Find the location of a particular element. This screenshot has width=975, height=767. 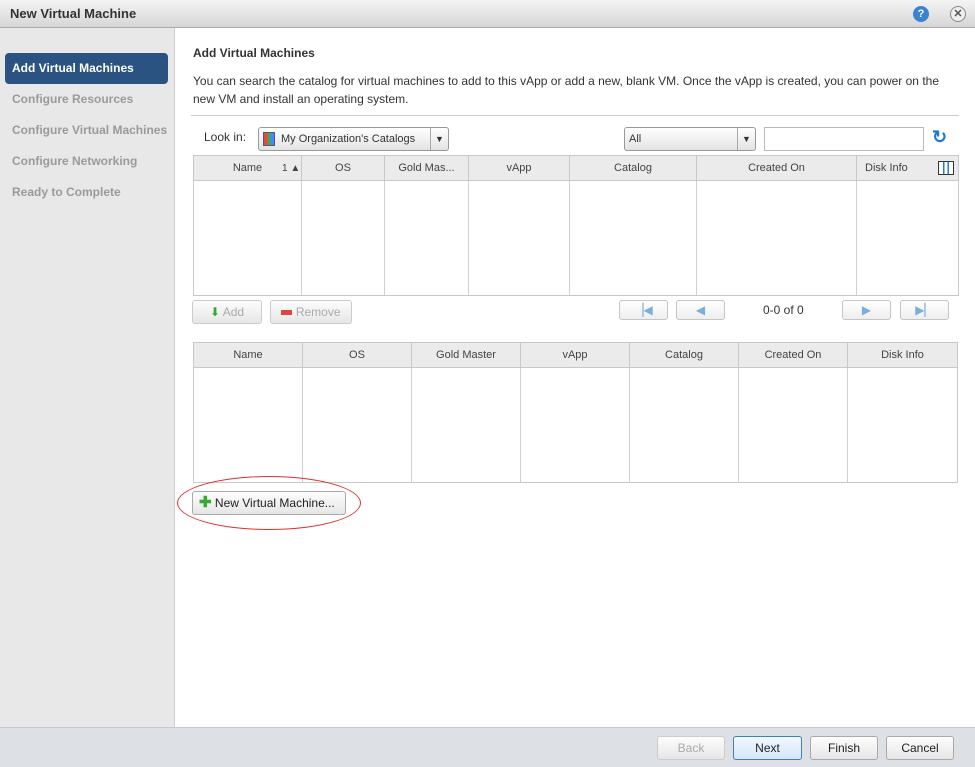

step-configure-virtual-machines: Configure Virtual Machines is located at coordinates (90, 130).